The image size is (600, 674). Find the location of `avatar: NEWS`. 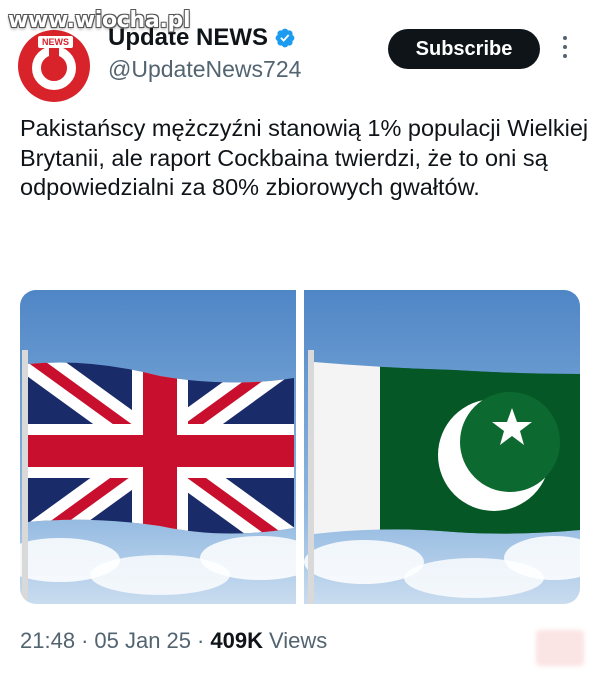

avatar: NEWS is located at coordinates (54, 66).